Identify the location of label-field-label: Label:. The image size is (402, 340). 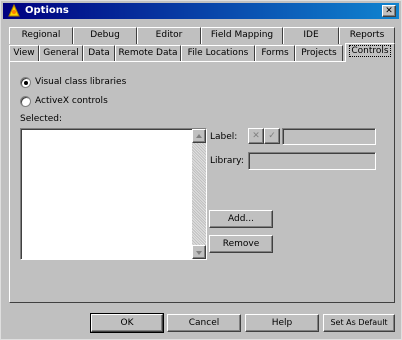
(224, 137).